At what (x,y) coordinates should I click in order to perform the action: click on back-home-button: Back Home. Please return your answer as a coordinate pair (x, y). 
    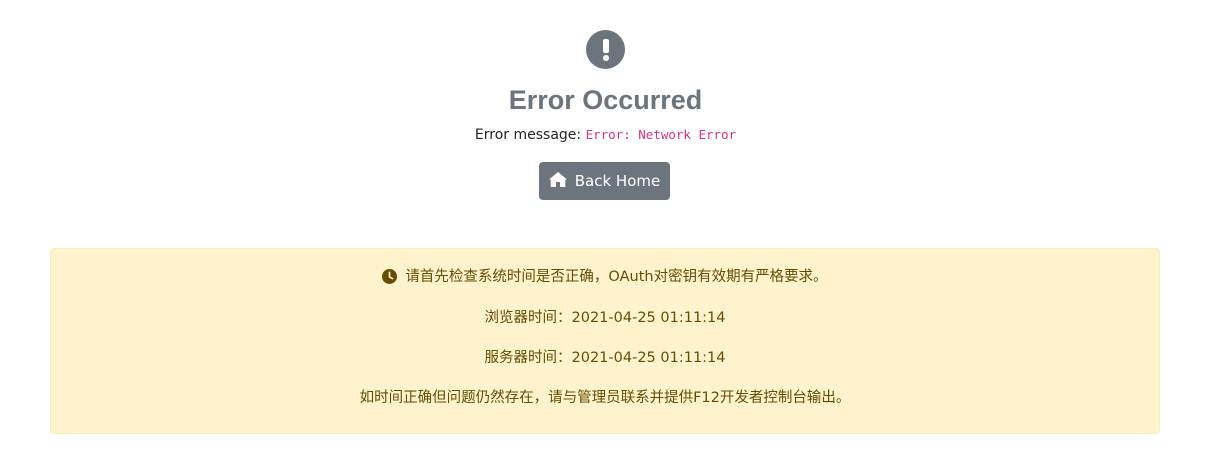
    Looking at the image, I should click on (604, 181).